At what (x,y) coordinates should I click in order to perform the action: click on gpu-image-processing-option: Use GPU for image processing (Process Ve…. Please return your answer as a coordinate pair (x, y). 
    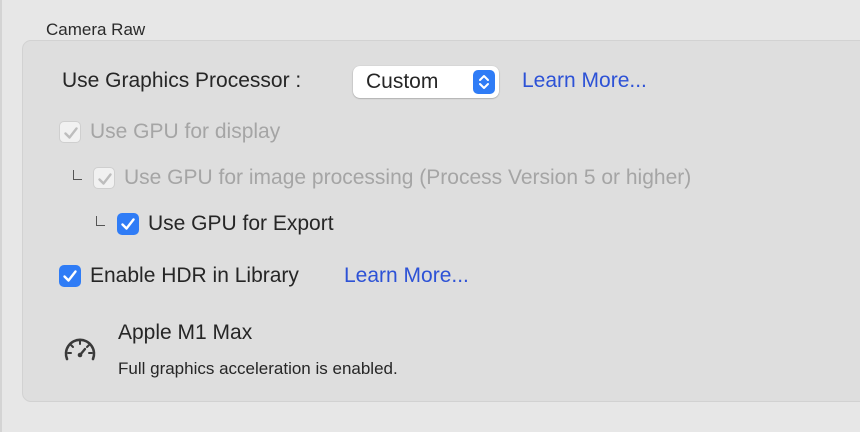
    Looking at the image, I should click on (392, 178).